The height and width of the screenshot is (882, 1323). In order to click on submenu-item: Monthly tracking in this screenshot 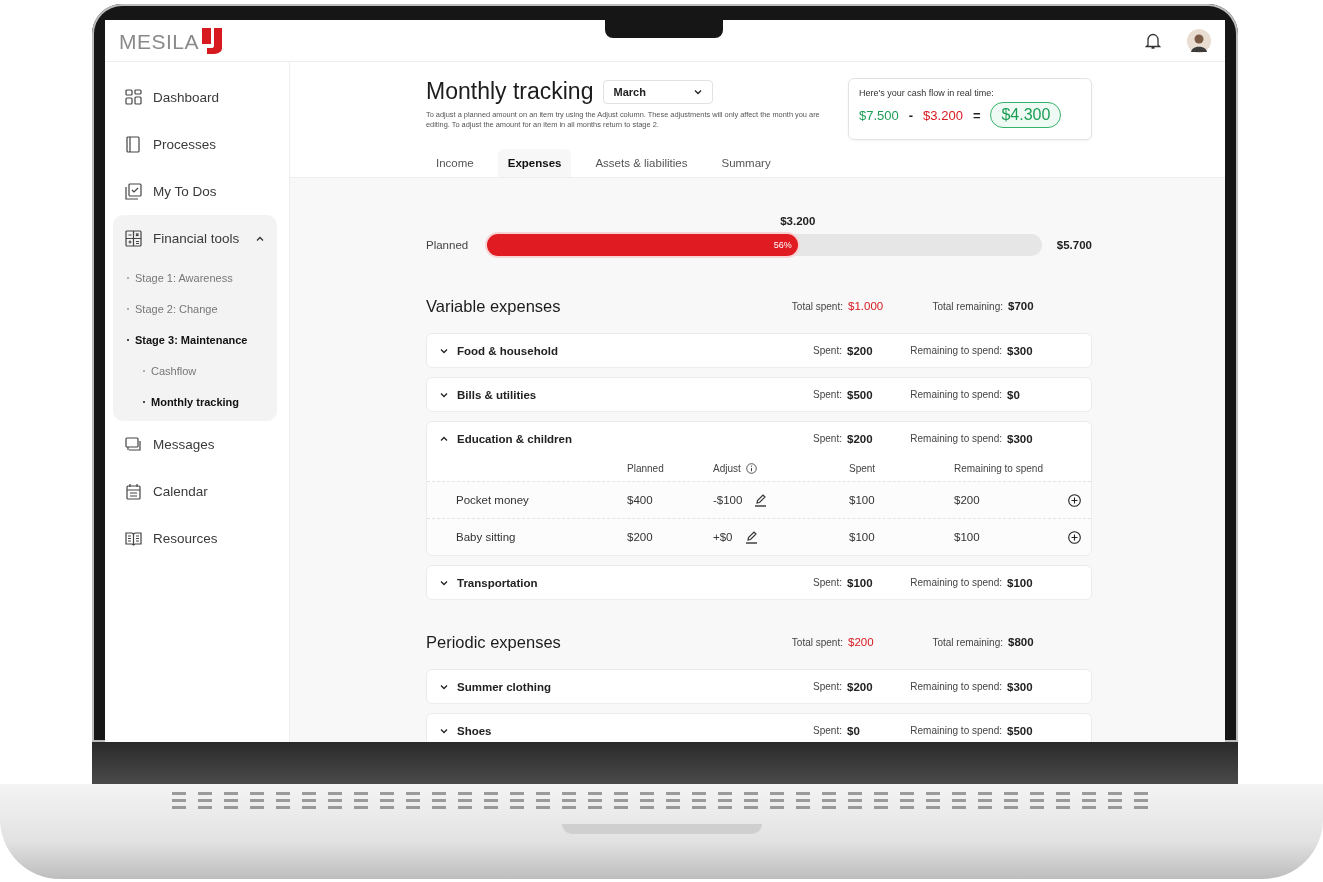, I will do `click(195, 401)`.